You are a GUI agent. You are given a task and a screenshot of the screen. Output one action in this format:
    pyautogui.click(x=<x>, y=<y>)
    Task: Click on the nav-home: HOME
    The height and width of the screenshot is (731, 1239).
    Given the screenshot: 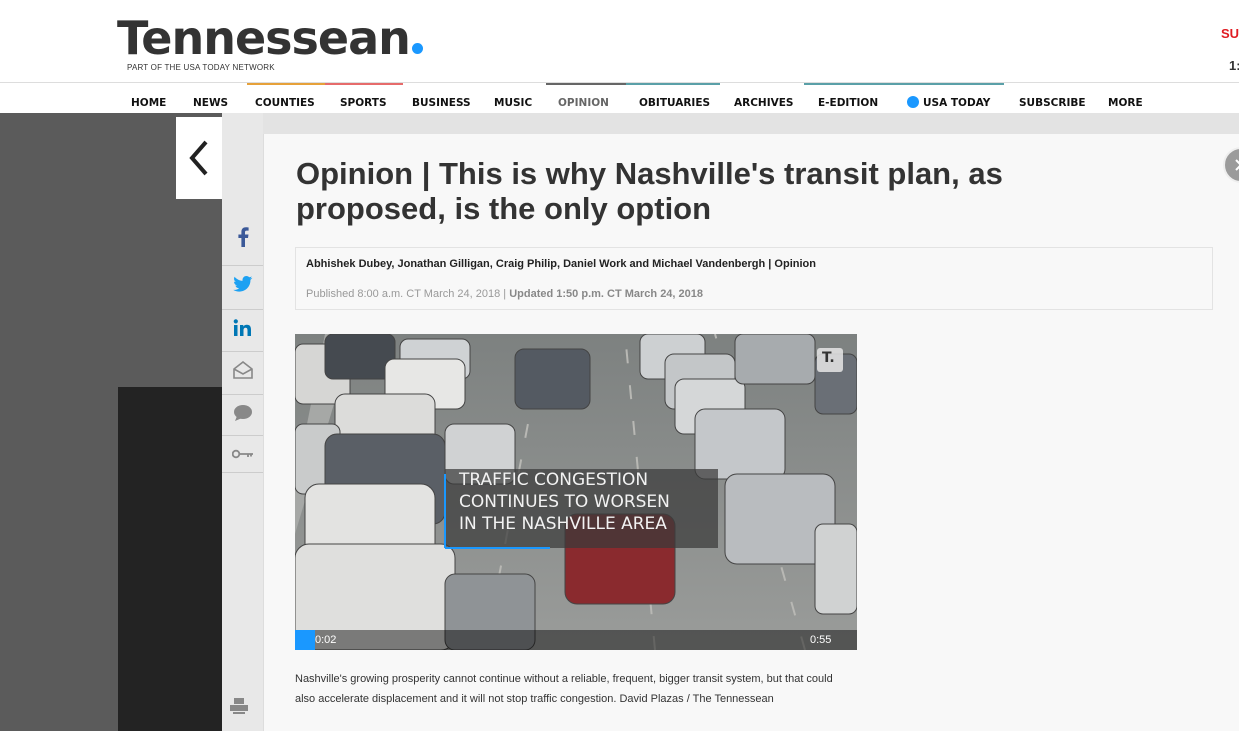 What is the action you would take?
    pyautogui.click(x=148, y=98)
    